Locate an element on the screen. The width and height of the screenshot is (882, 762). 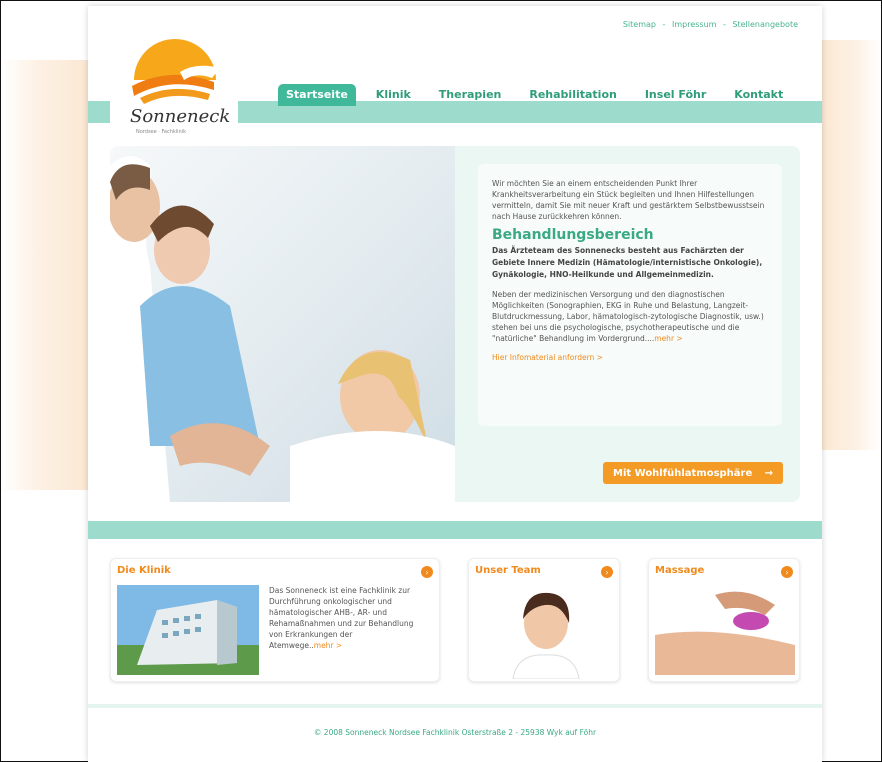
box-massage: Massage › is located at coordinates (724, 620).